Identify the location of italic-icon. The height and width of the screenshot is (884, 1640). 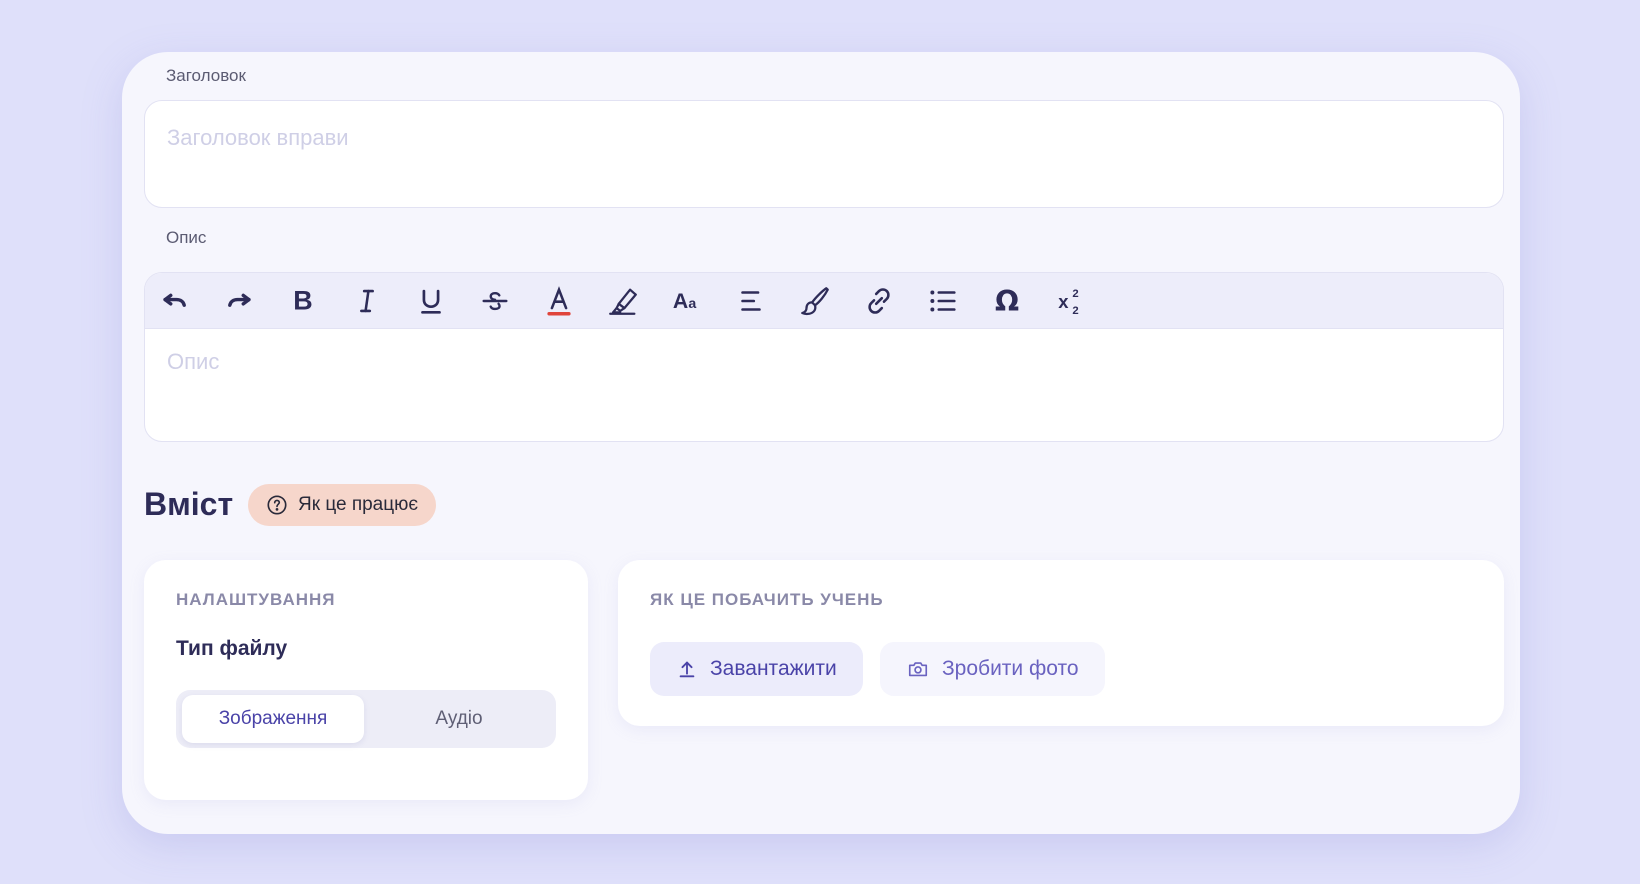
(367, 301).